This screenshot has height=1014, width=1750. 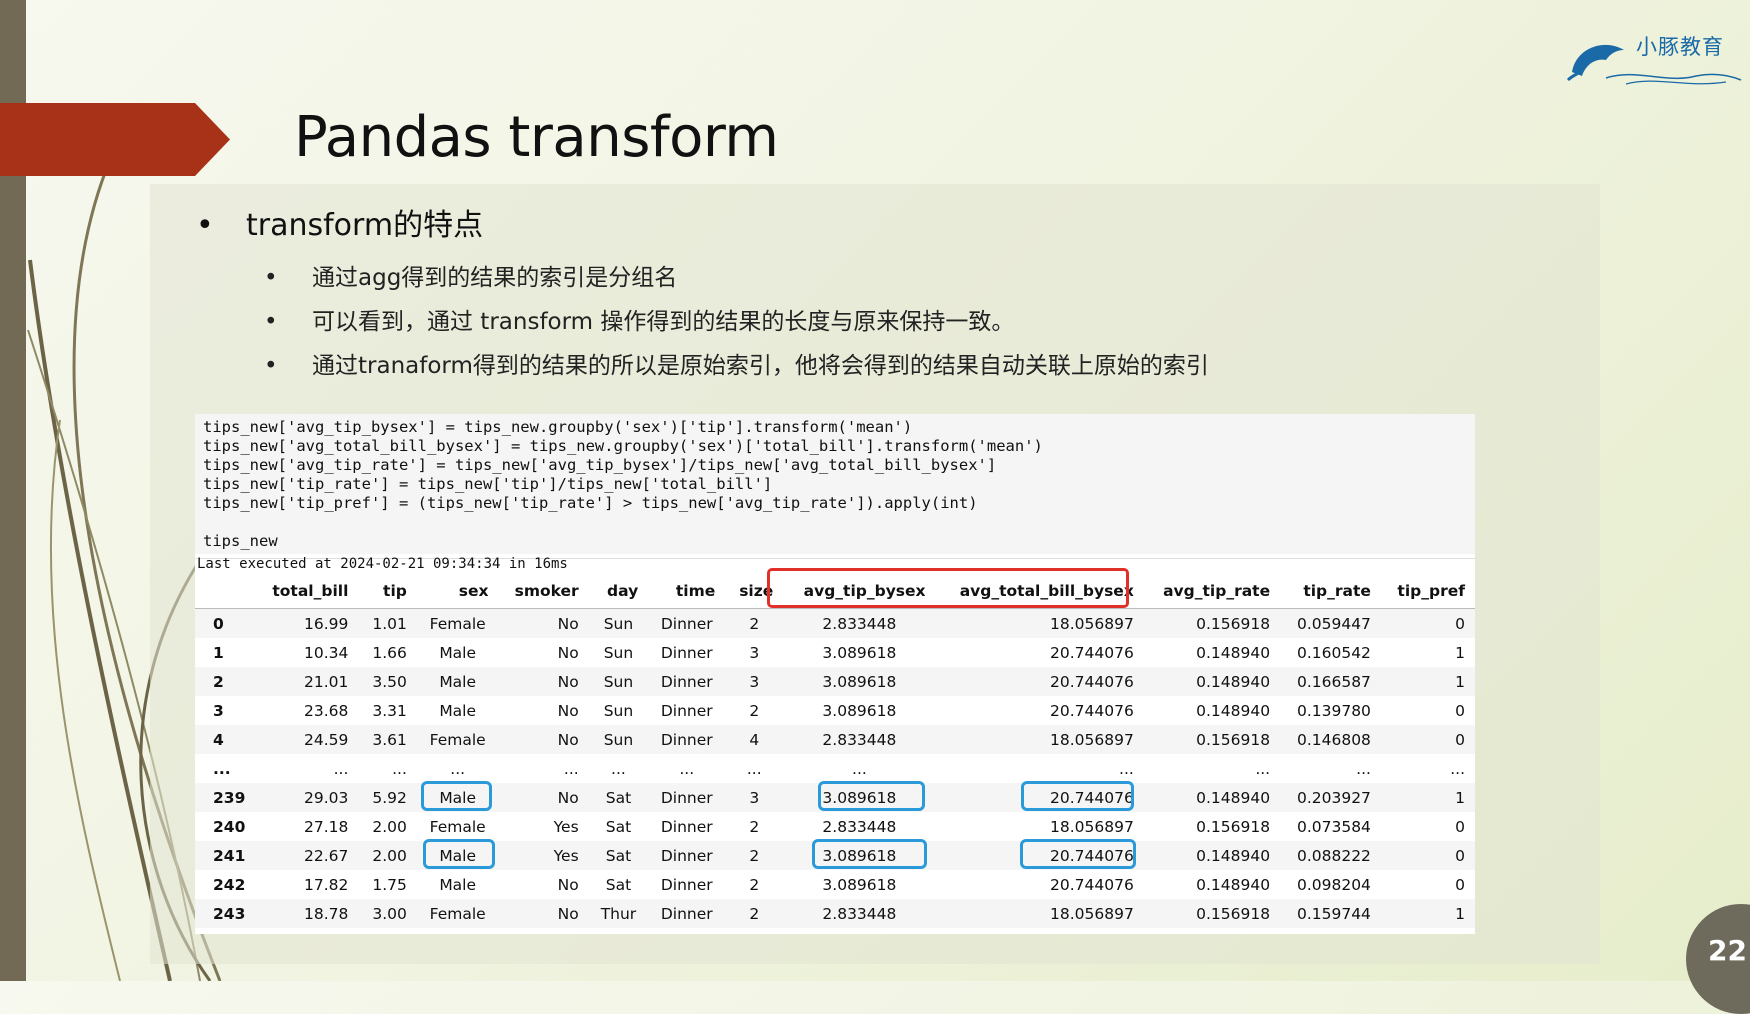 I want to click on column-header: day, so click(x=623, y=591).